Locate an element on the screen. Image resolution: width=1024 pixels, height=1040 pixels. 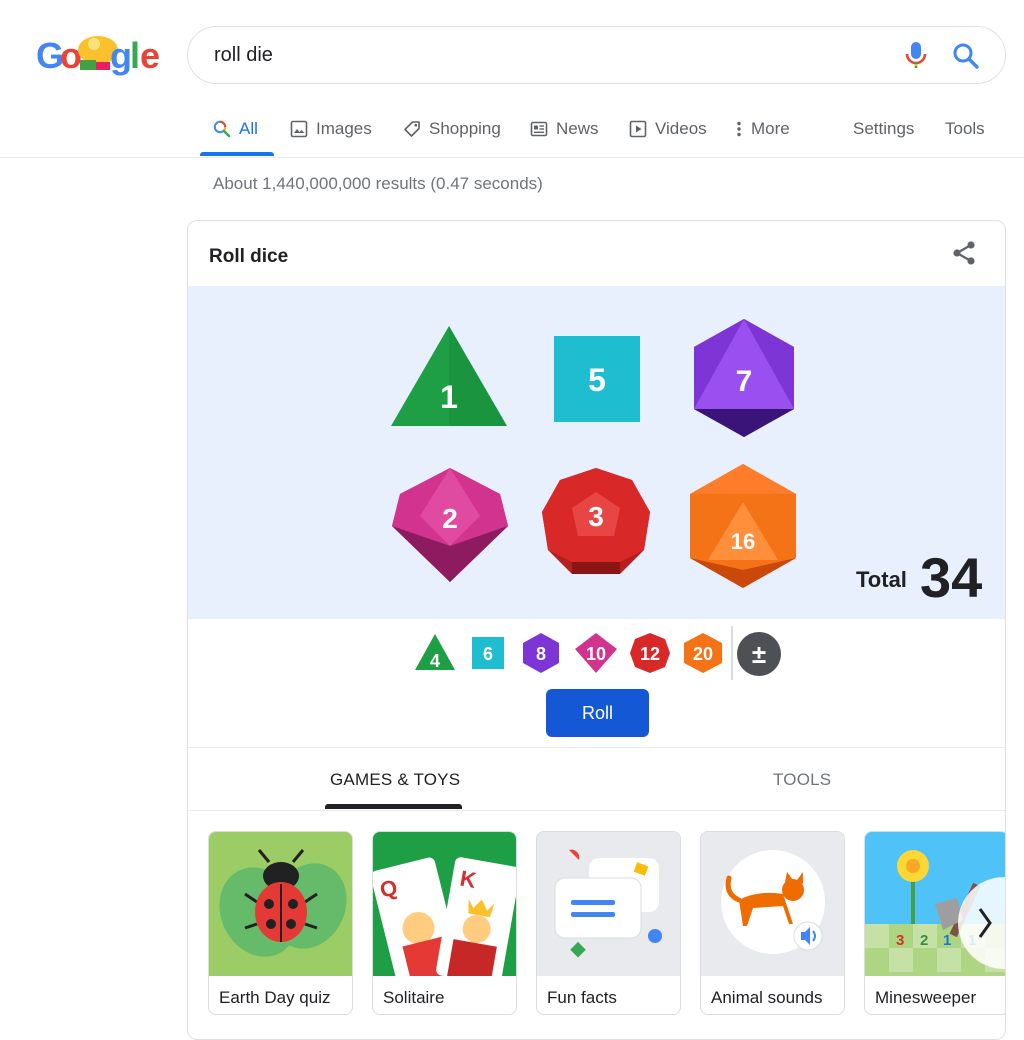
news-icon is located at coordinates (539, 129).